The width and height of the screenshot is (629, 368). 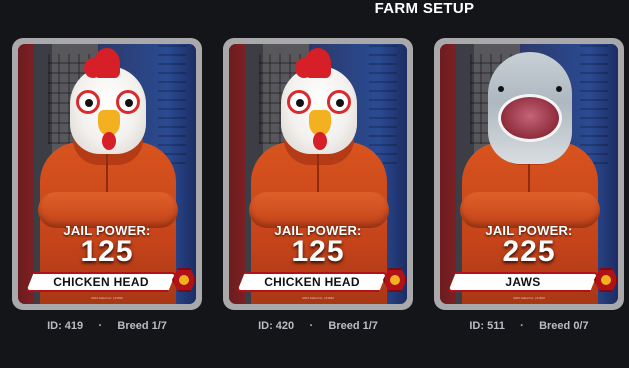 What do you see at coordinates (65, 326) in the screenshot?
I see `card-id: ID: 419` at bounding box center [65, 326].